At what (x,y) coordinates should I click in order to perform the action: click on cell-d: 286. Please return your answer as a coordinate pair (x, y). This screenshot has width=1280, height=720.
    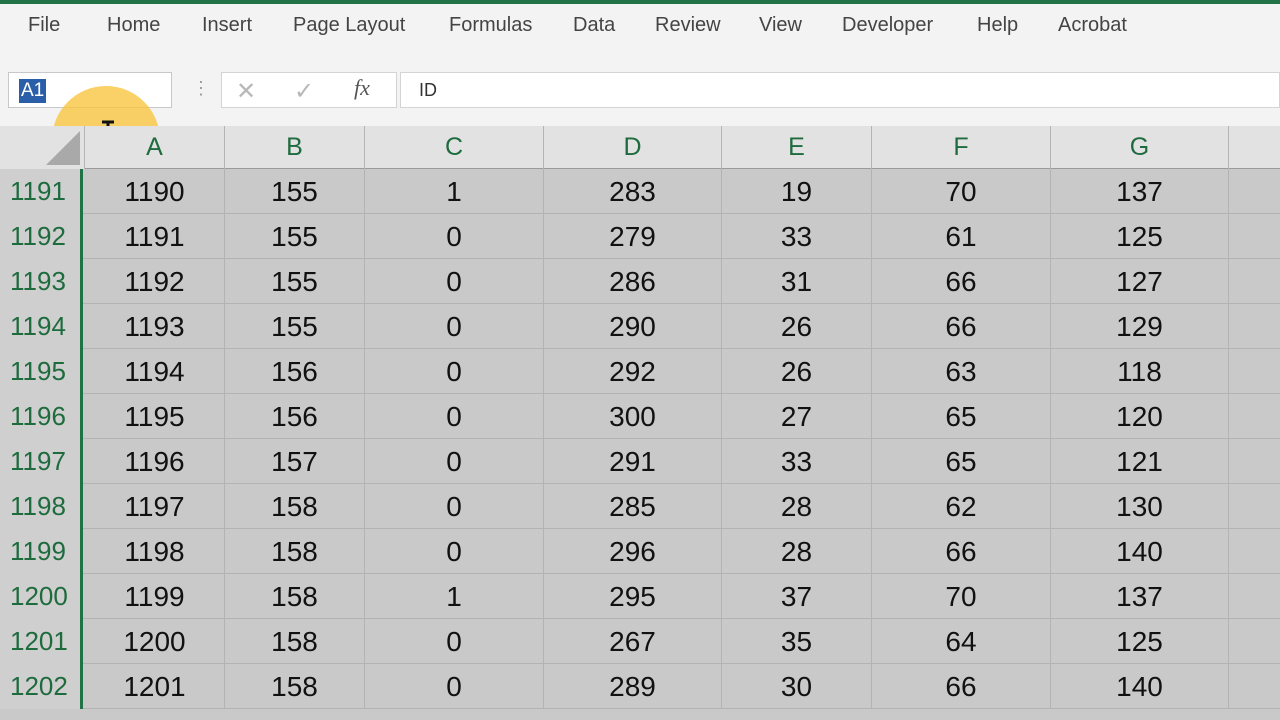
    Looking at the image, I should click on (633, 281).